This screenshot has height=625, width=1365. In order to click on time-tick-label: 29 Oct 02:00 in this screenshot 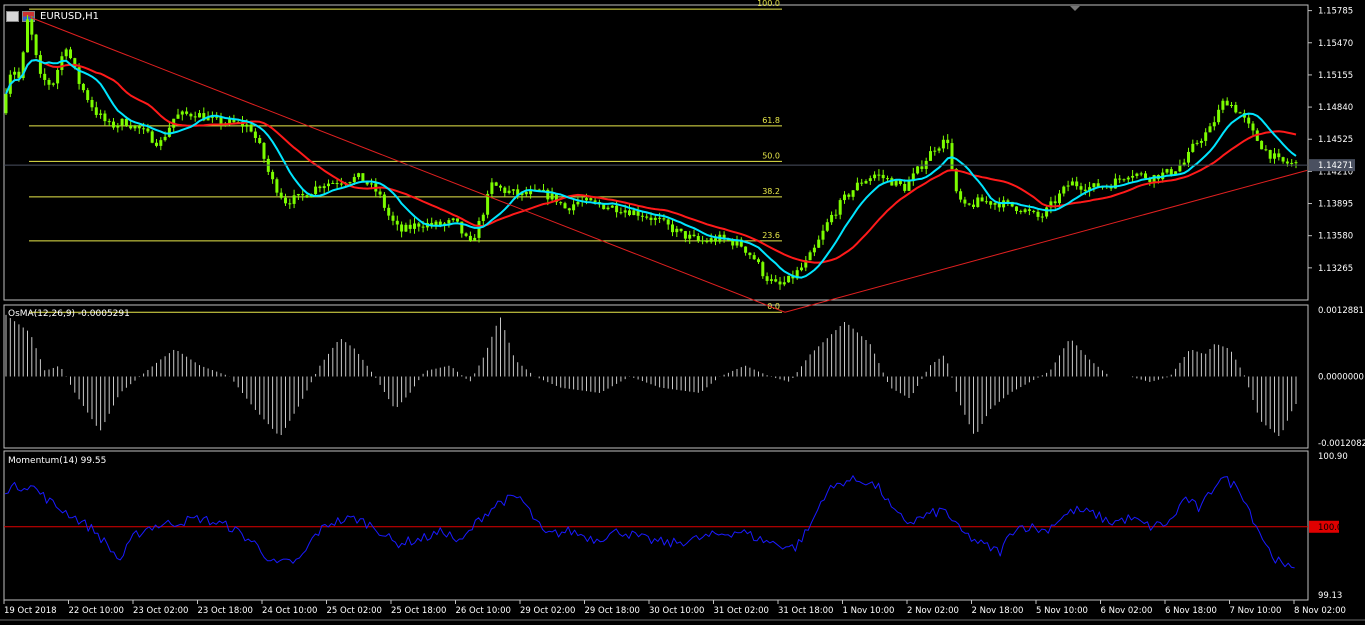, I will do `click(547, 611)`.